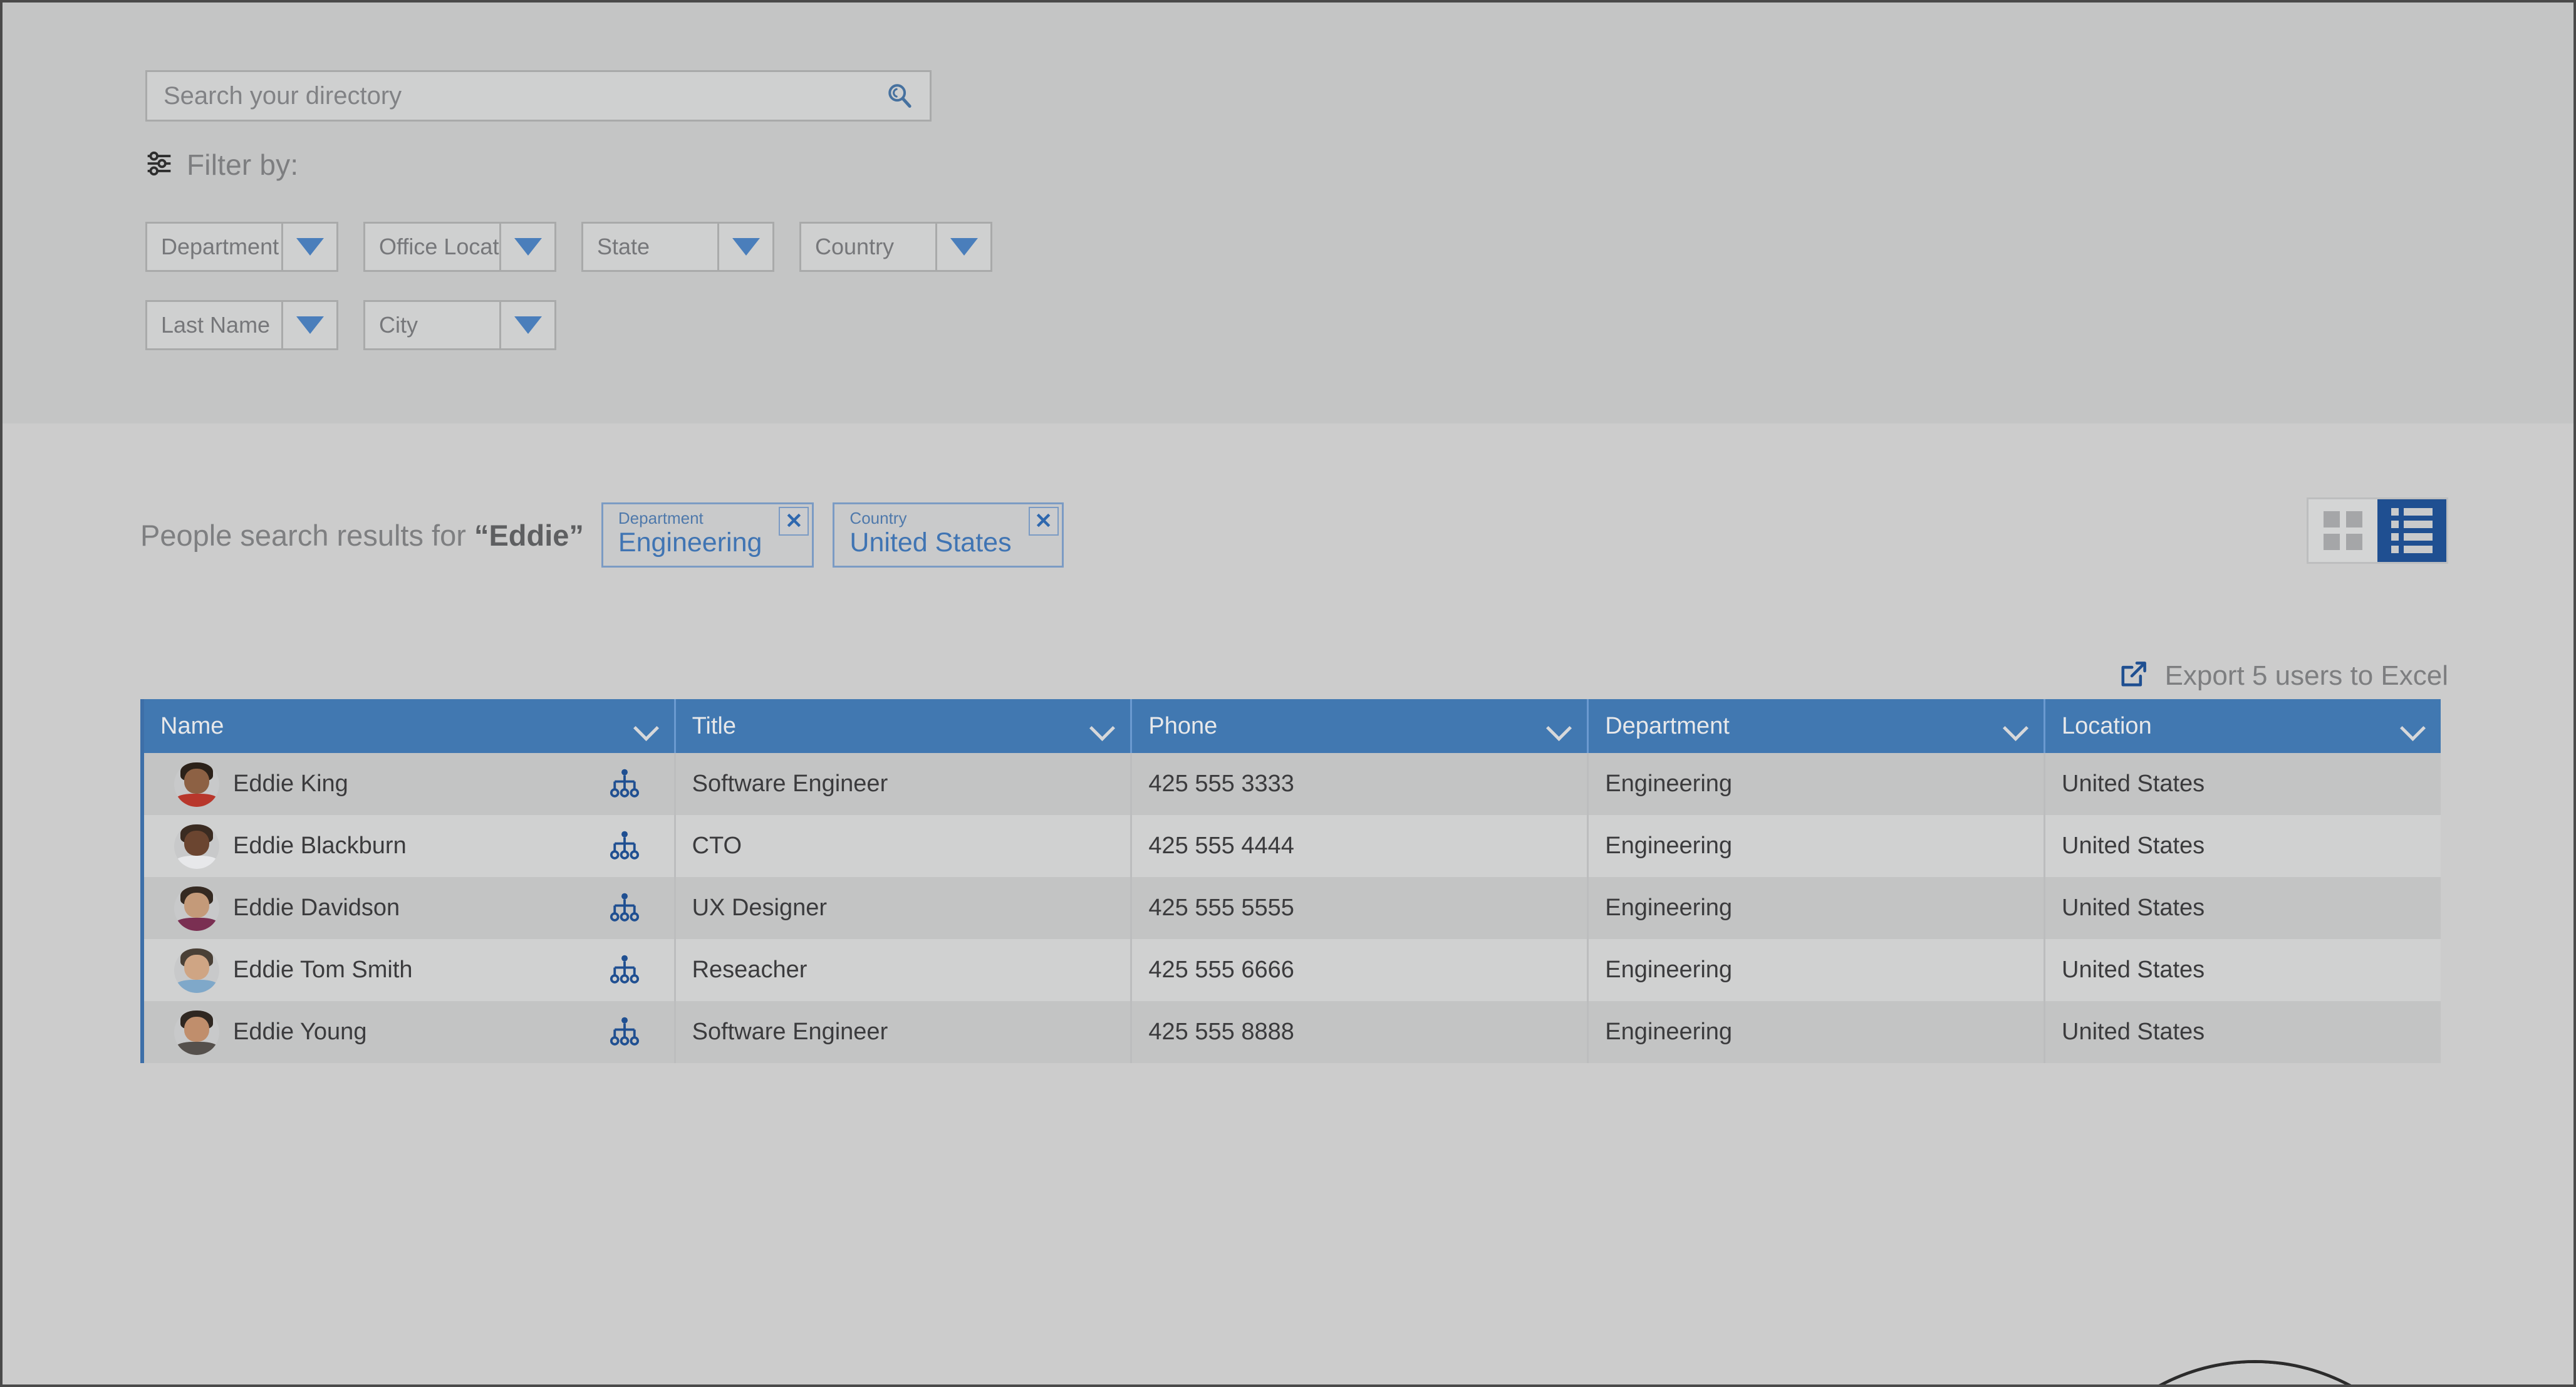 The height and width of the screenshot is (1387, 2576). What do you see at coordinates (307, 535) in the screenshot?
I see `results-title-prefix: People search results for` at bounding box center [307, 535].